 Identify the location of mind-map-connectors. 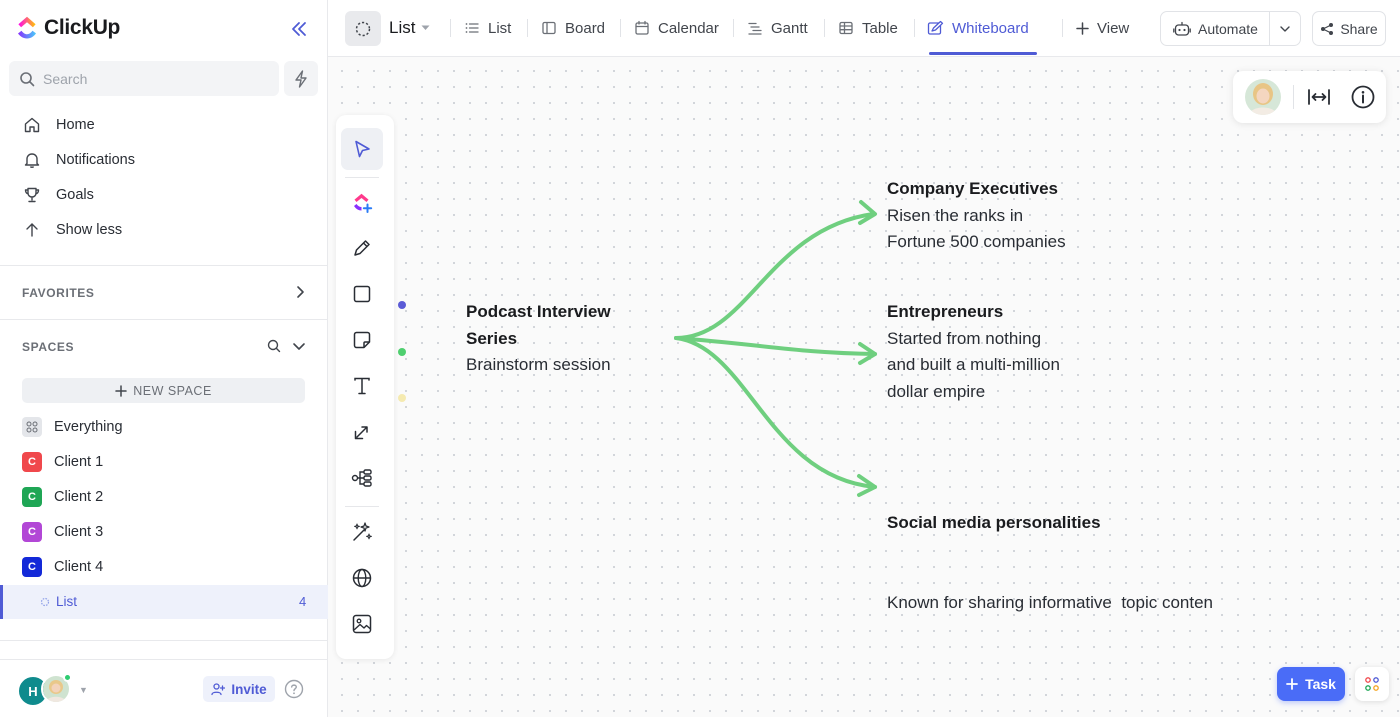
(775, 348).